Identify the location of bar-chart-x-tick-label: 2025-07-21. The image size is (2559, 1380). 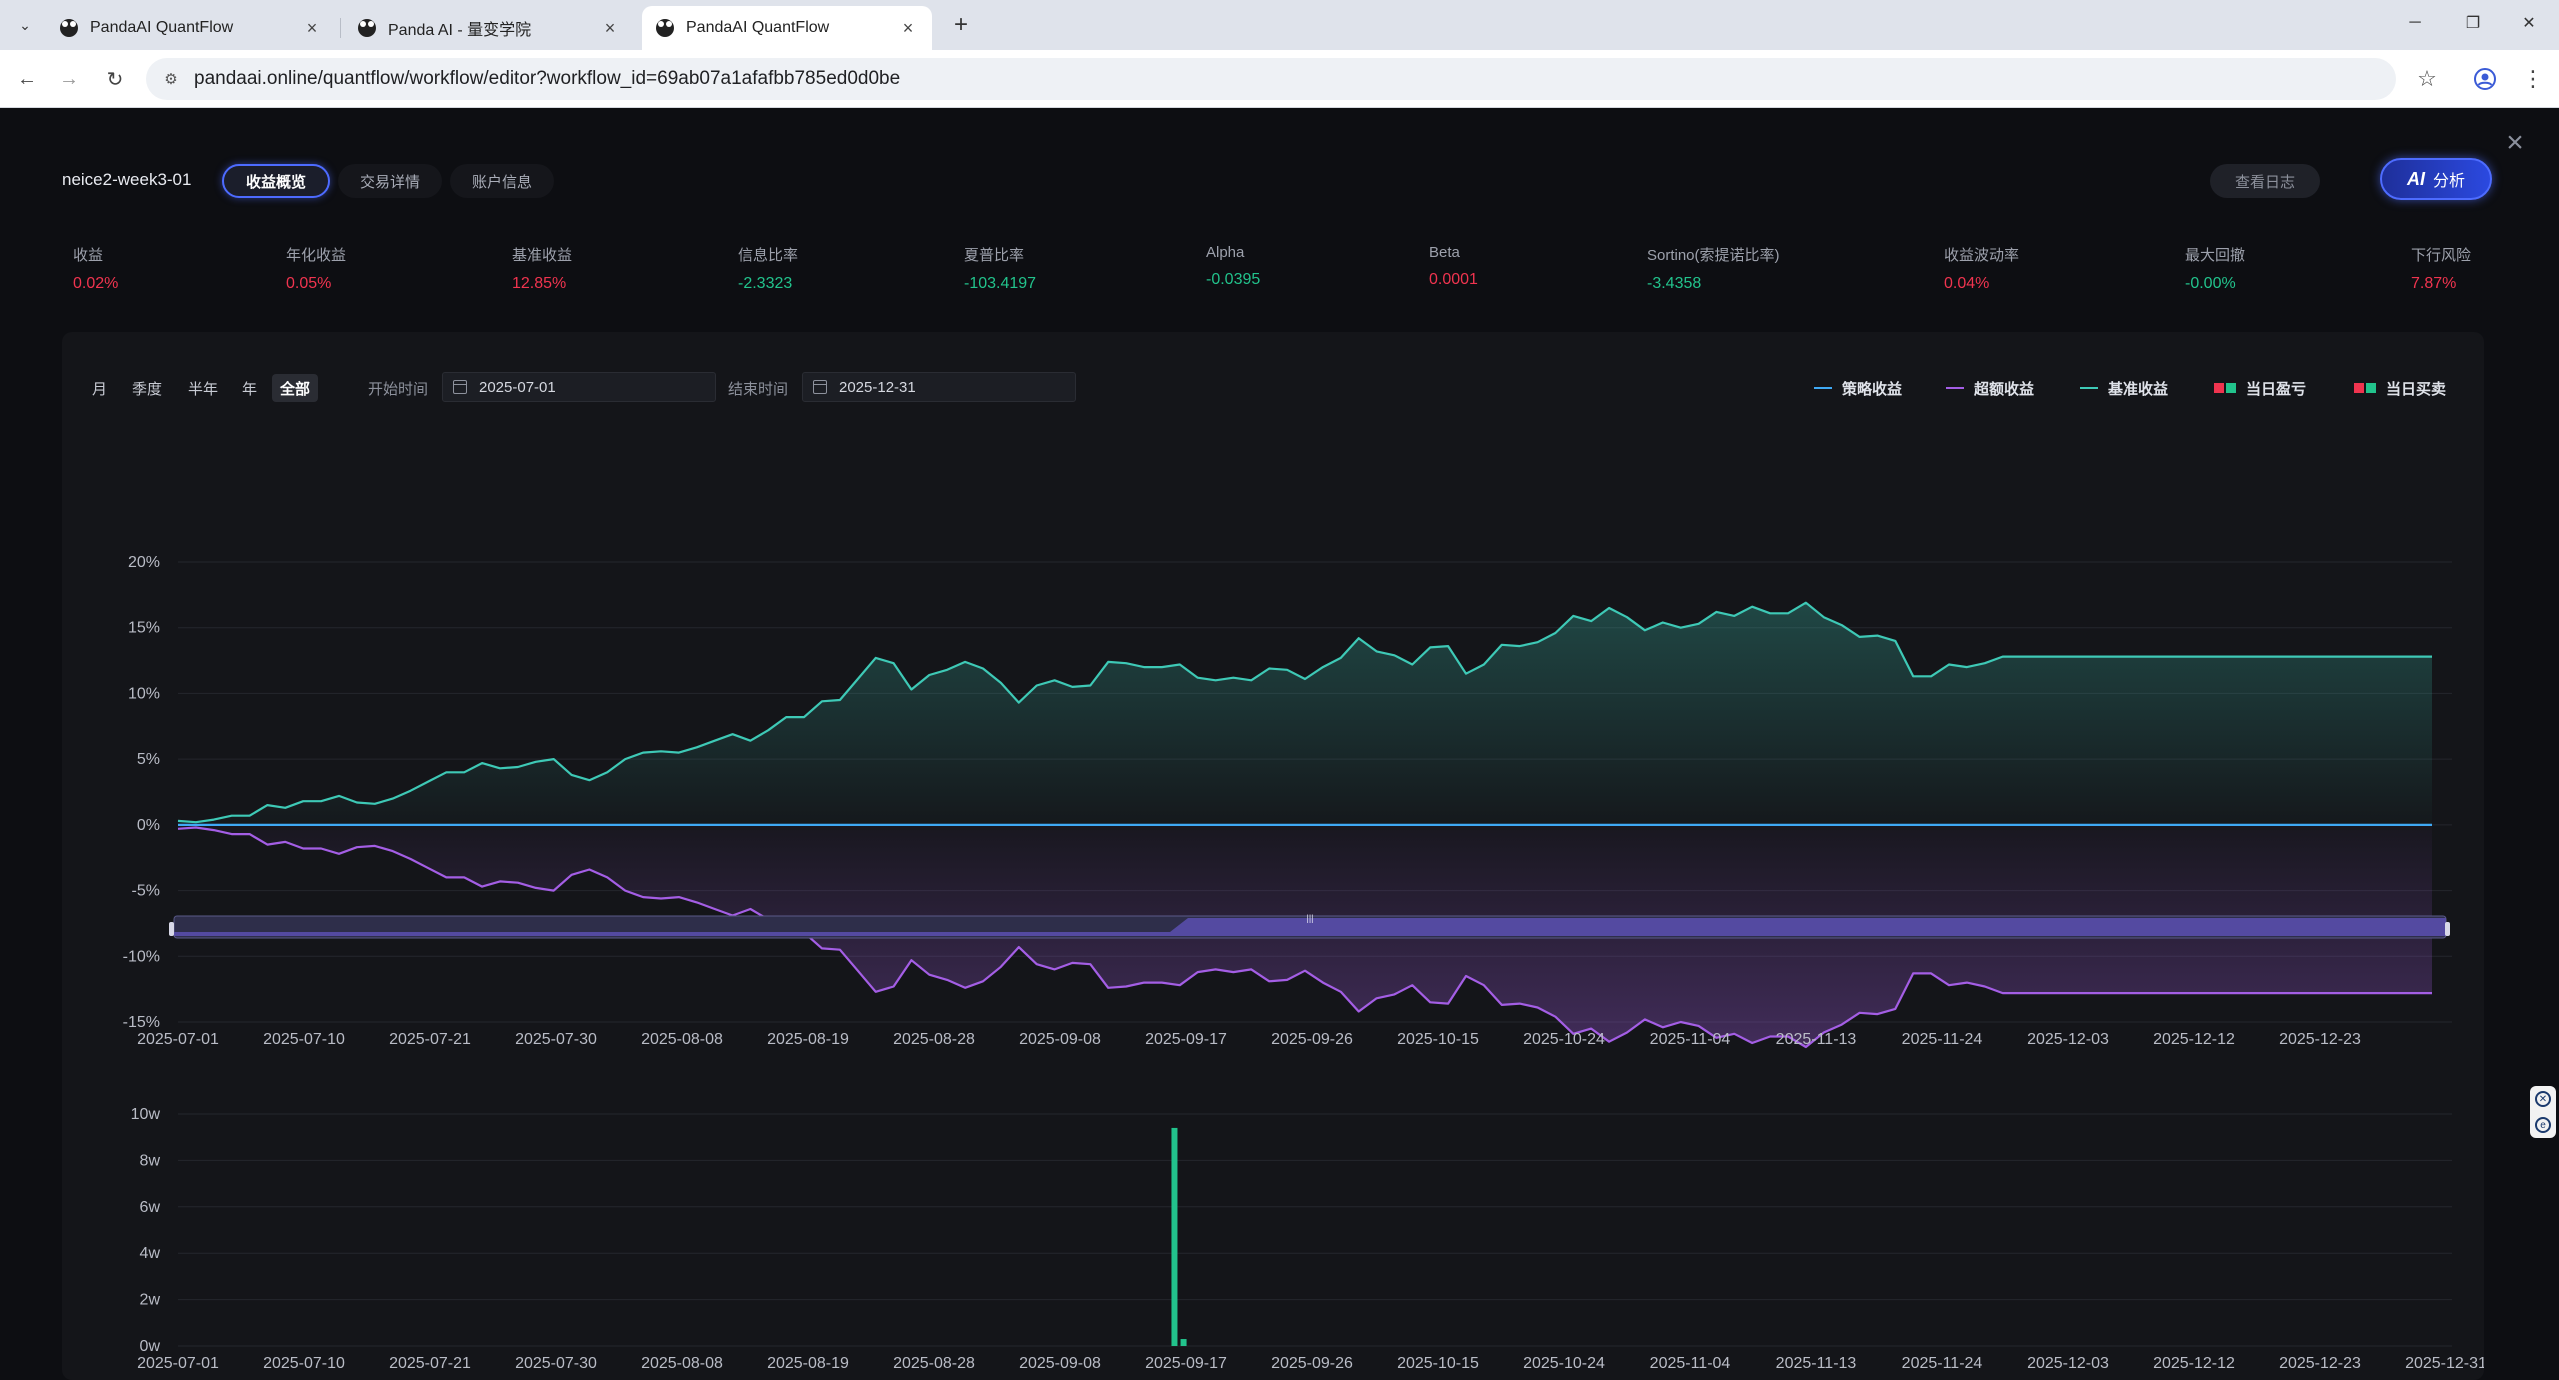
(430, 1363).